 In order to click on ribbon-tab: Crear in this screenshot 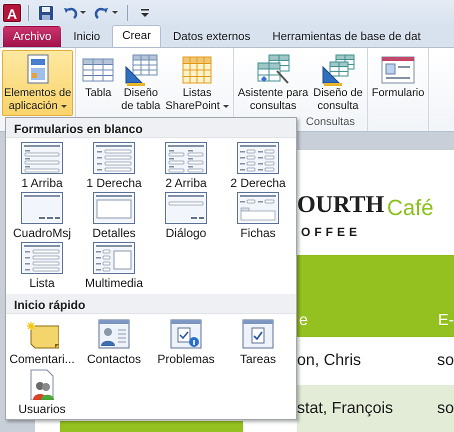, I will do `click(136, 36)`.